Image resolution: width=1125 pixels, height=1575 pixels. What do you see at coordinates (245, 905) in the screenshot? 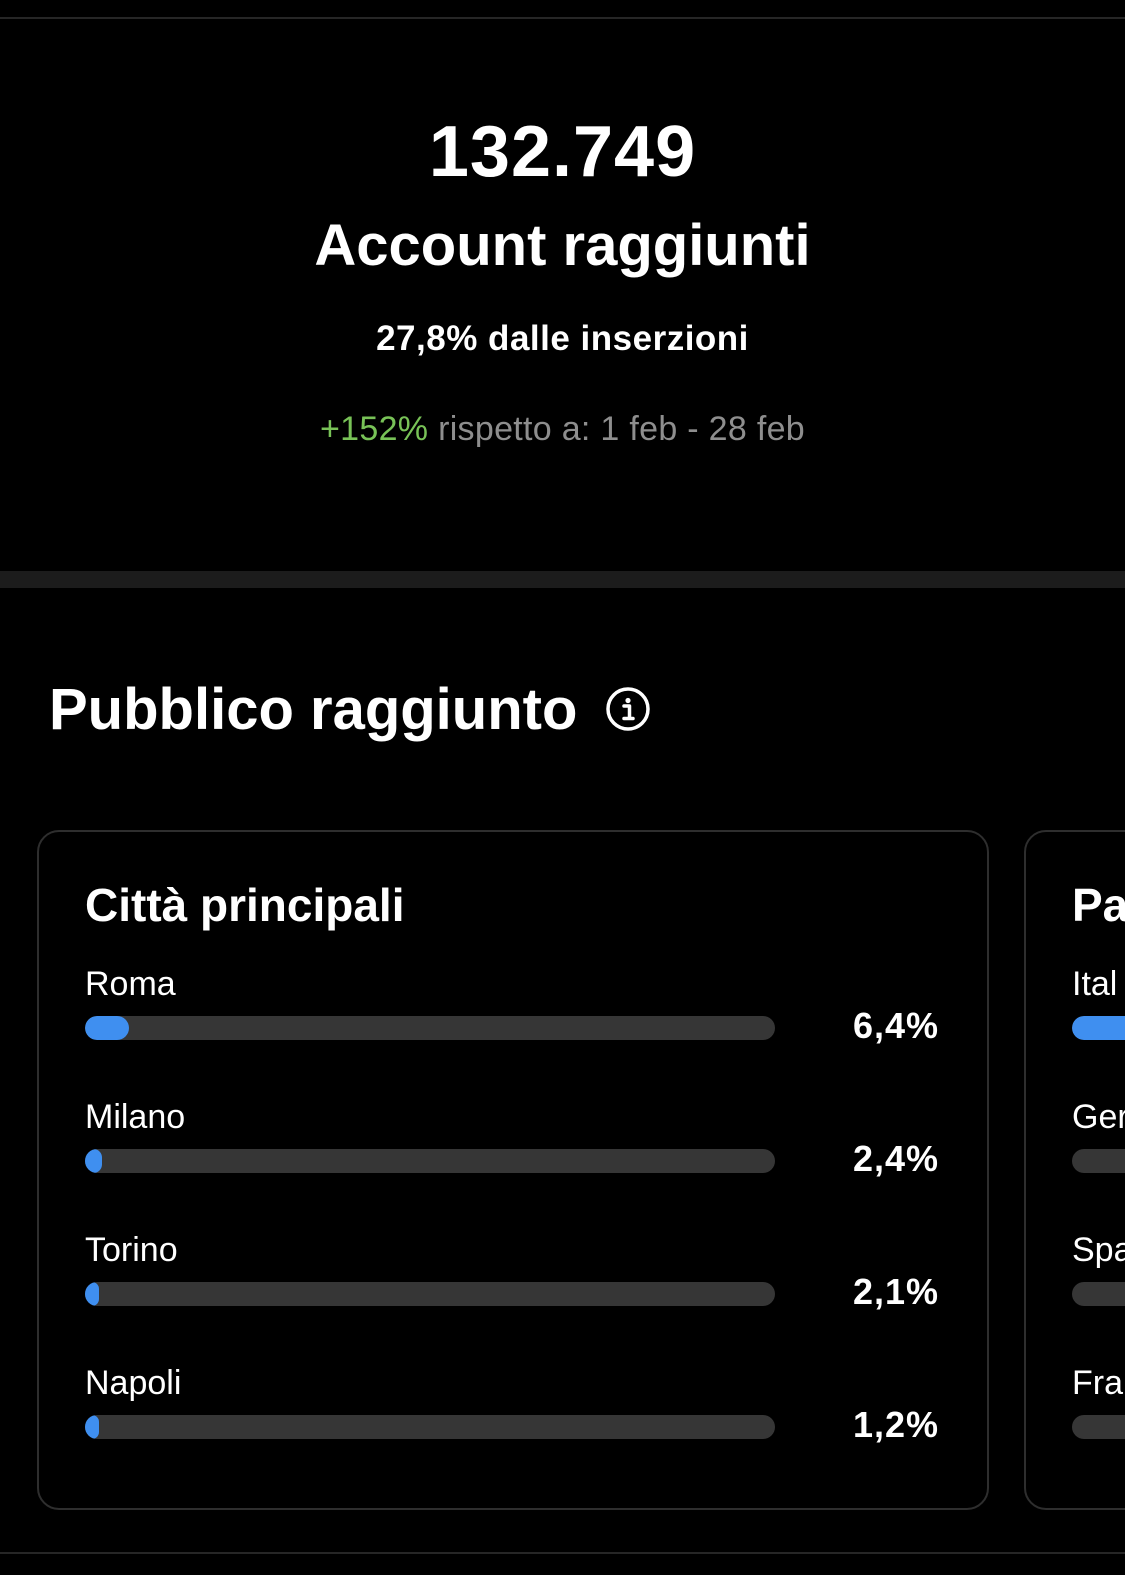
I see `top-cities-title: Città principali` at bounding box center [245, 905].